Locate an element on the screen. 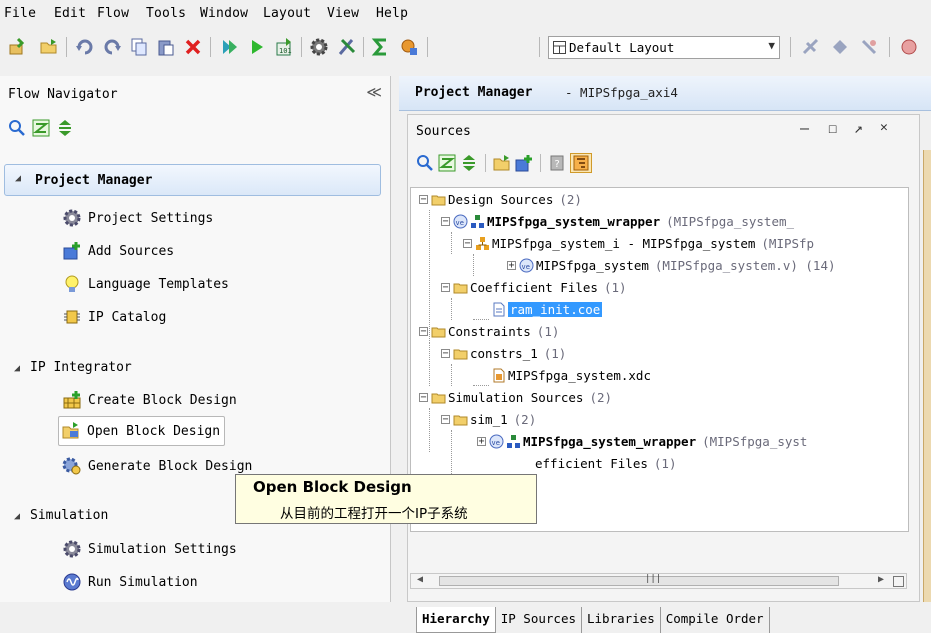  menu-tools: Tools is located at coordinates (166, 13).